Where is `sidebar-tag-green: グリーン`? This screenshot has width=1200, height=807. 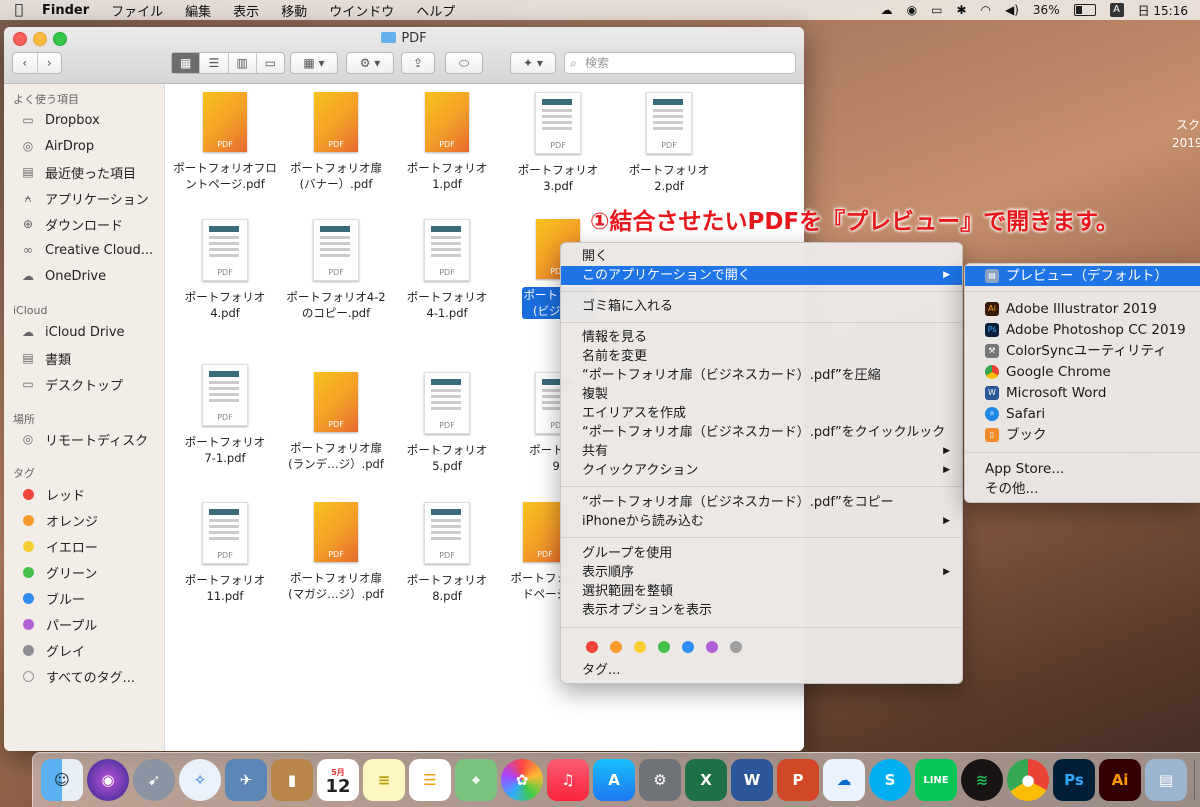
sidebar-tag-green: グリーン is located at coordinates (58, 572).